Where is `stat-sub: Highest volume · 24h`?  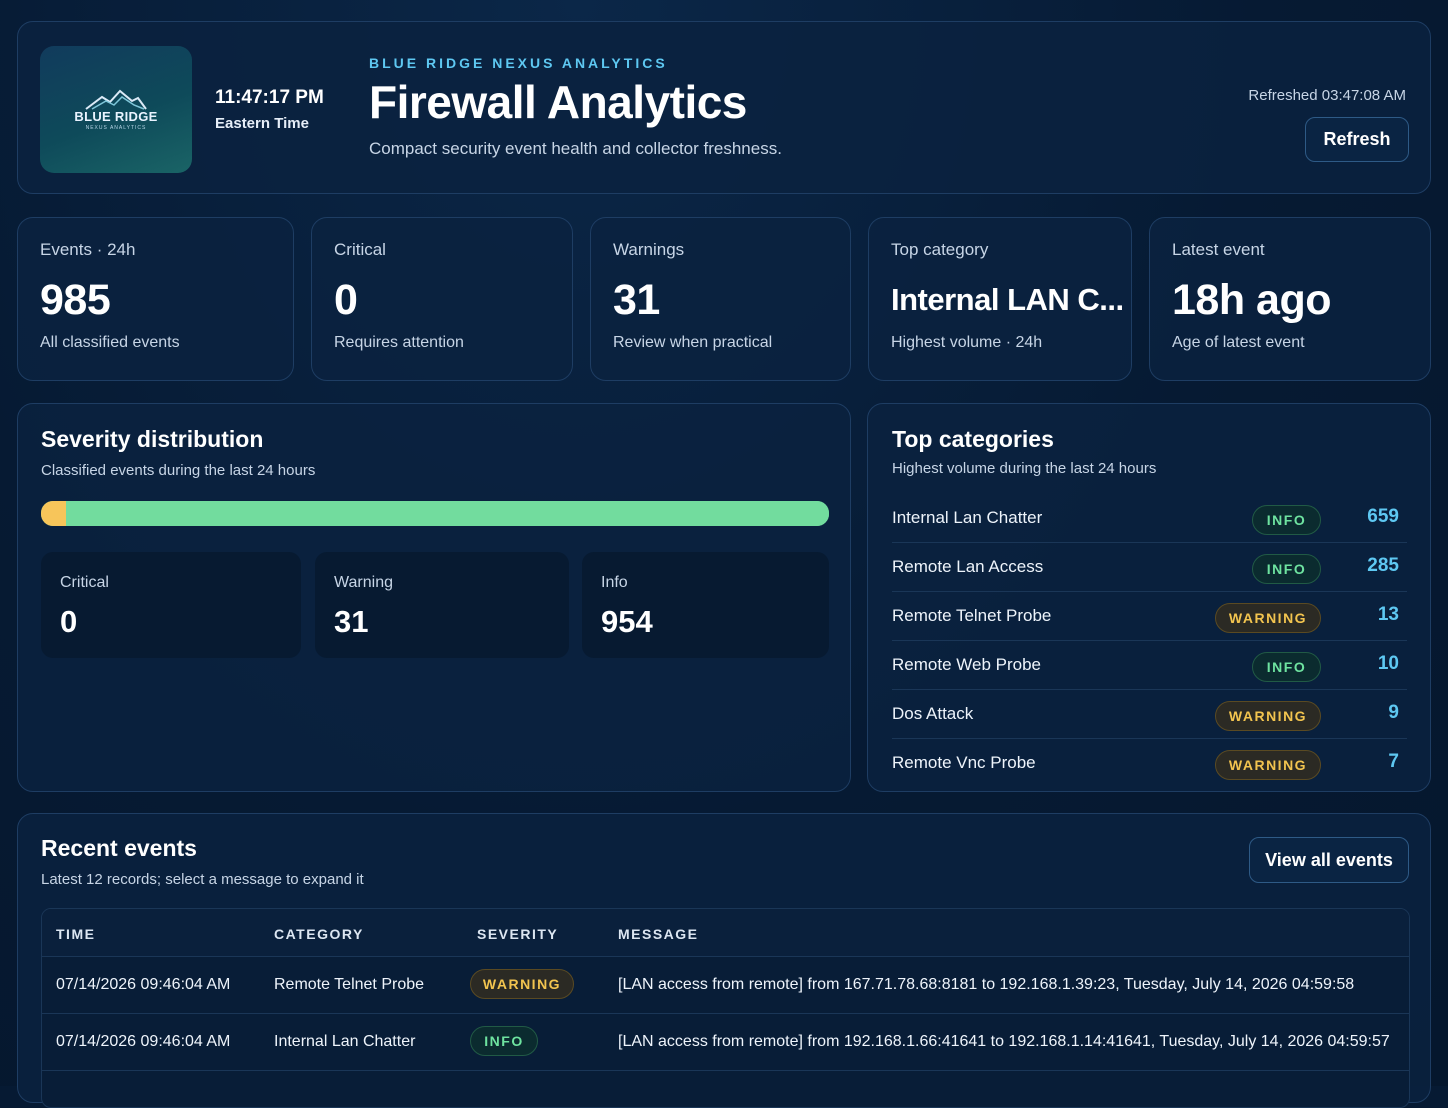
stat-sub: Highest volume · 24h is located at coordinates (967, 342).